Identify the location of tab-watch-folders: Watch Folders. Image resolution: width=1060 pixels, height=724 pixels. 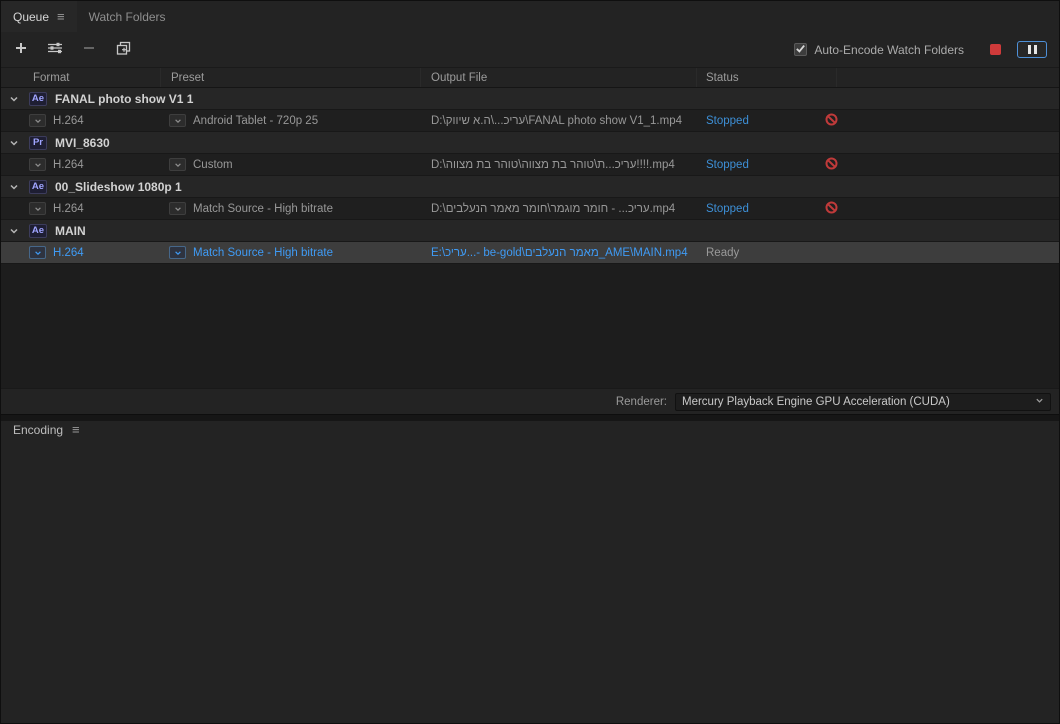
(127, 16).